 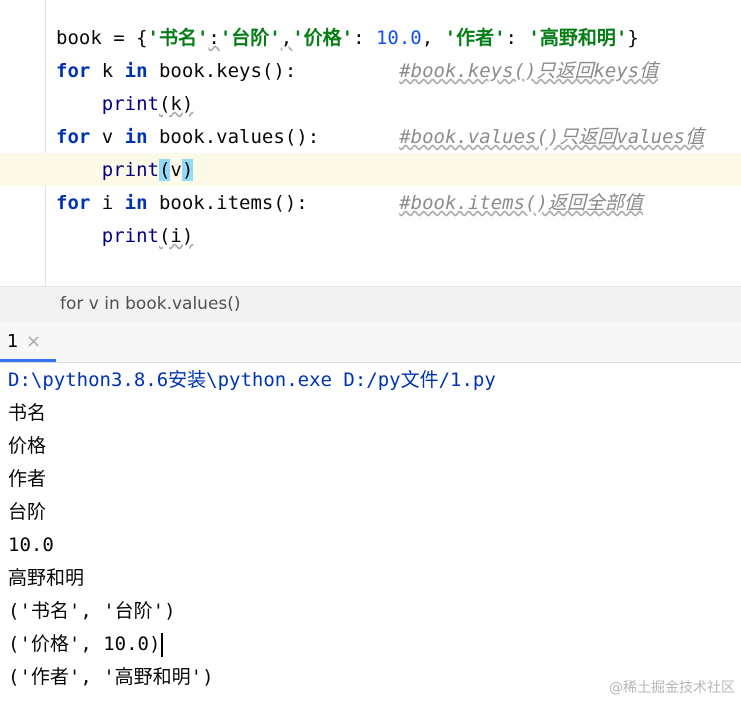 I want to click on gutter-divider, so click(x=45, y=143).